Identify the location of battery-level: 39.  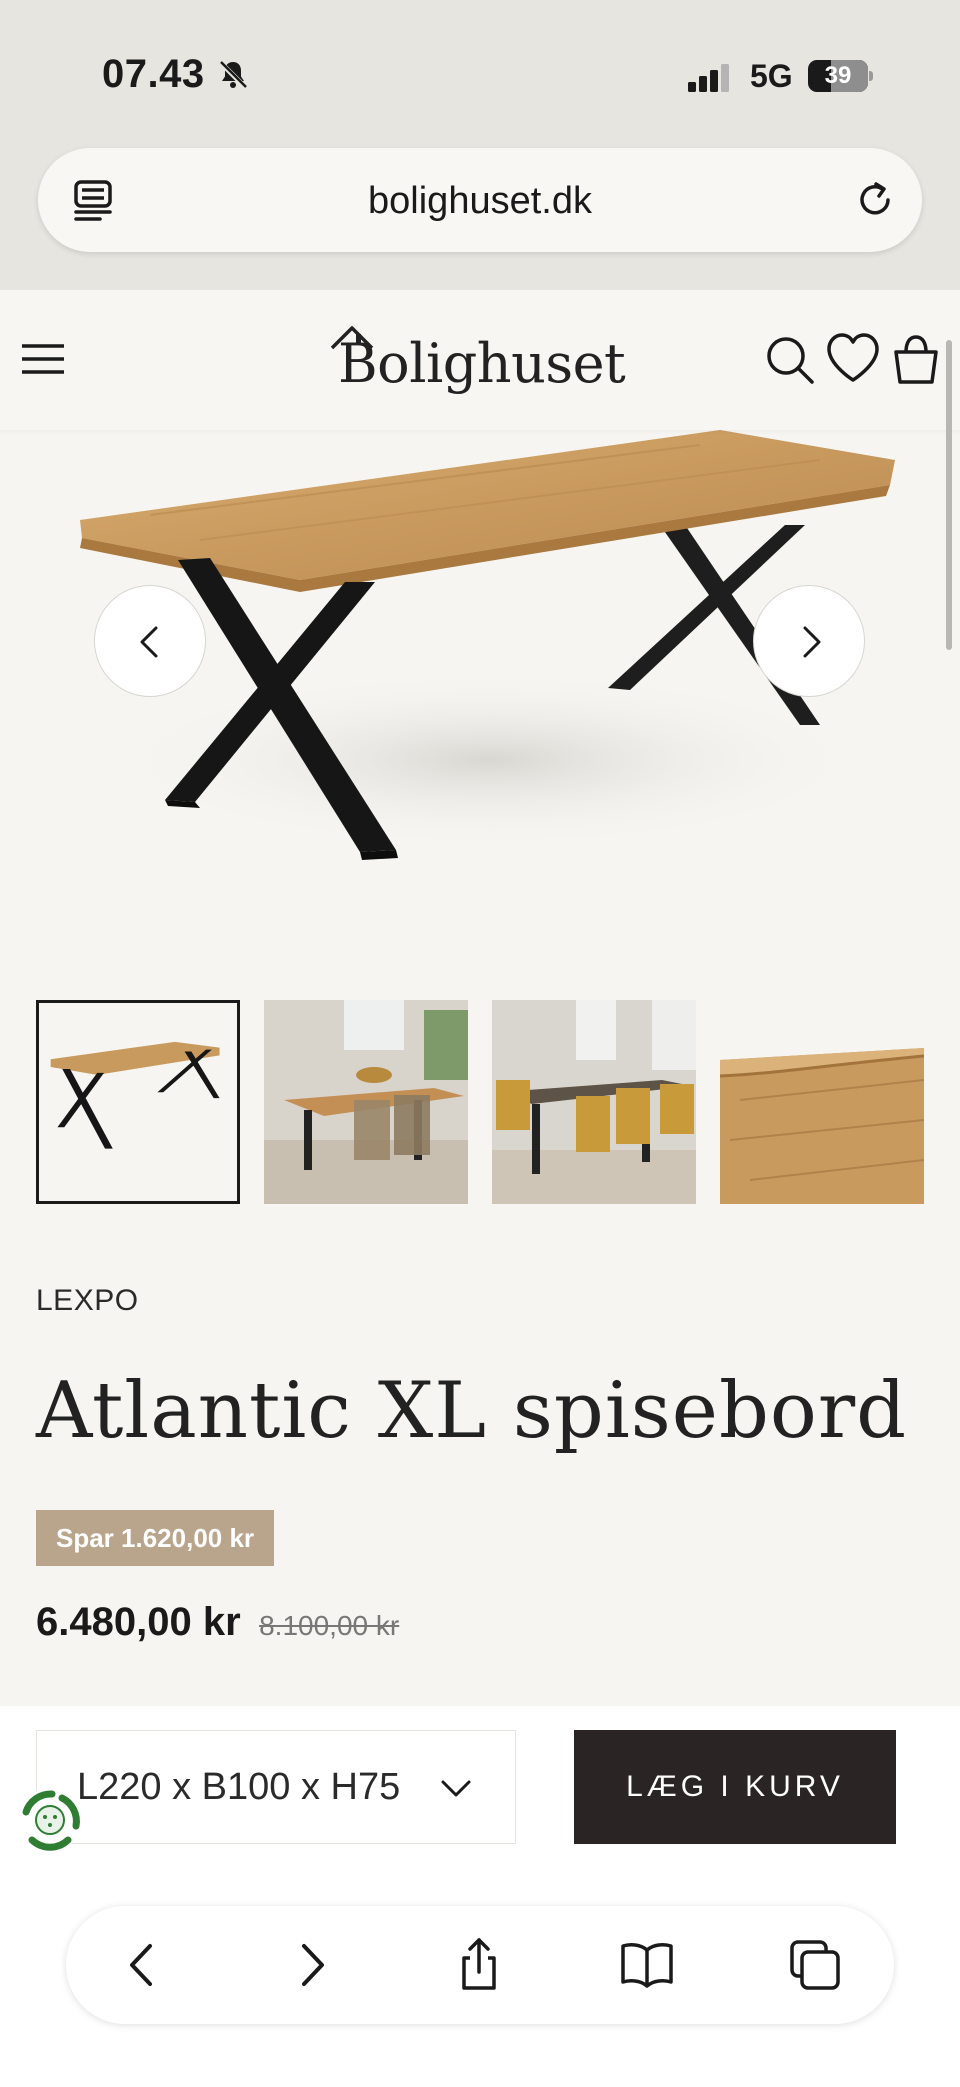
(838, 75).